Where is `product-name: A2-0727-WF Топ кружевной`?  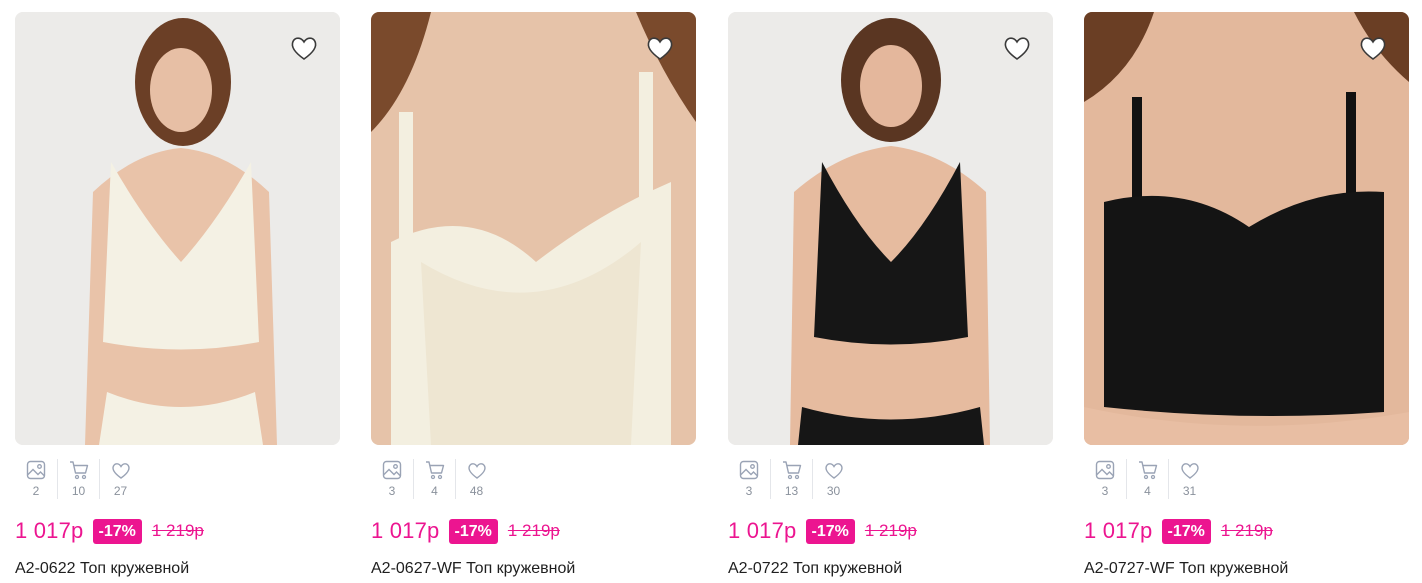 product-name: A2-0727-WF Топ кружевной is located at coordinates (1186, 569).